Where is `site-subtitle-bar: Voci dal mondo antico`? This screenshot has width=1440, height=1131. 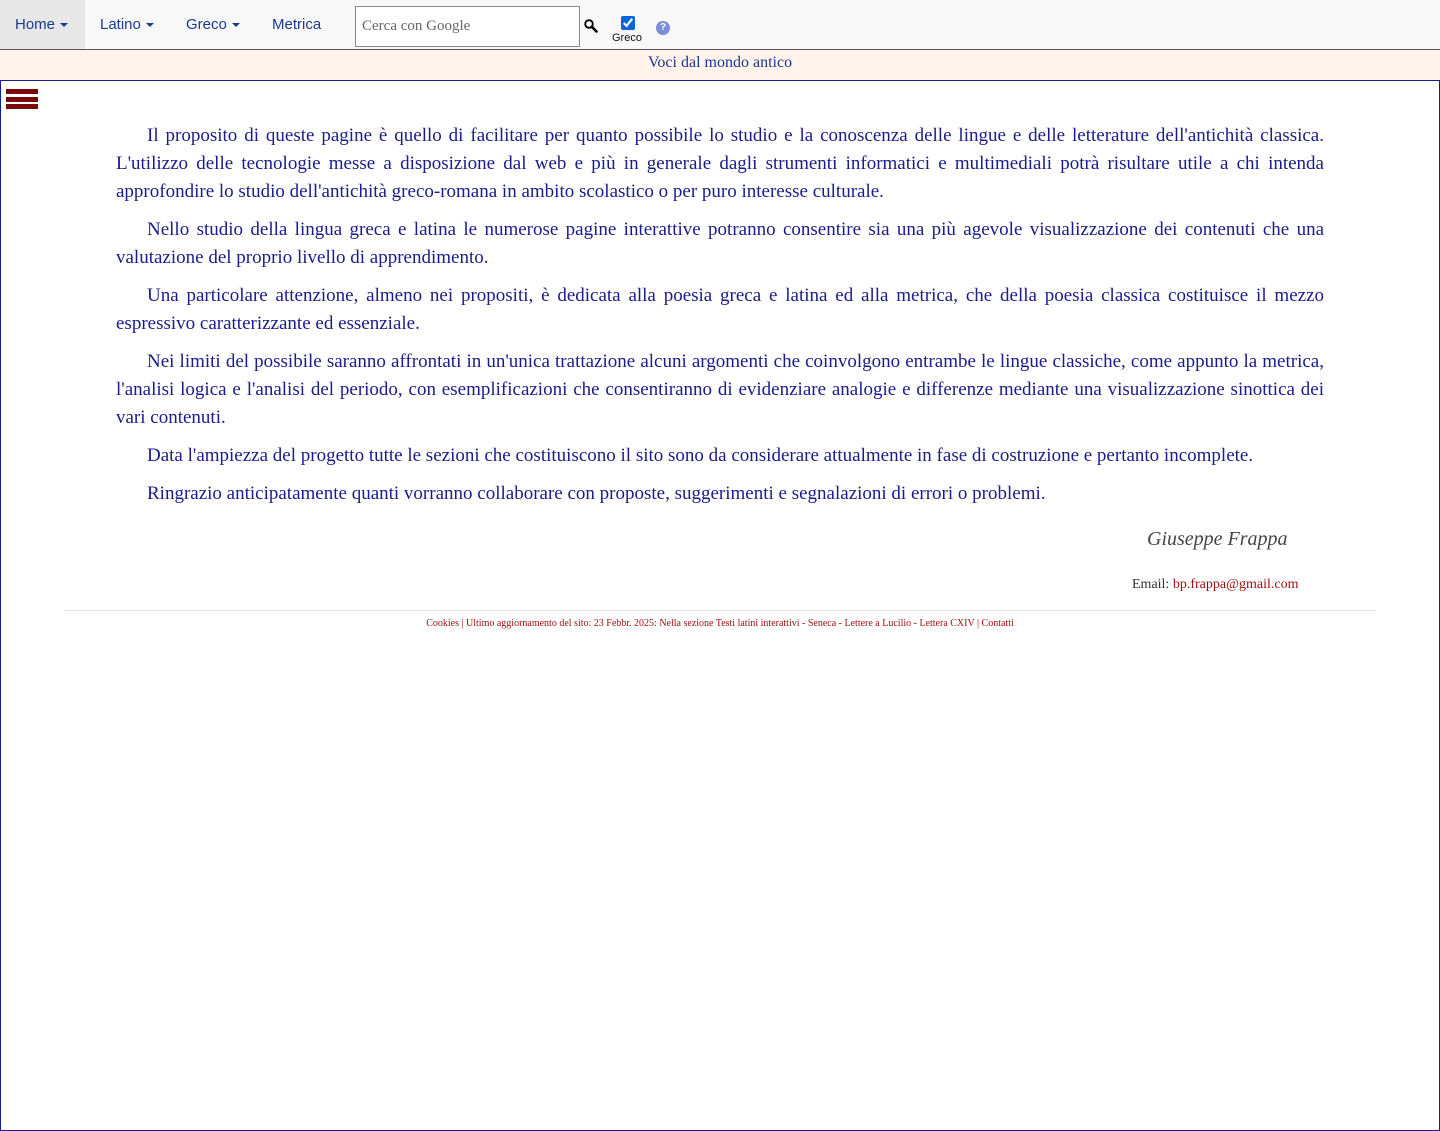
site-subtitle-bar: Voci dal mondo antico is located at coordinates (720, 65).